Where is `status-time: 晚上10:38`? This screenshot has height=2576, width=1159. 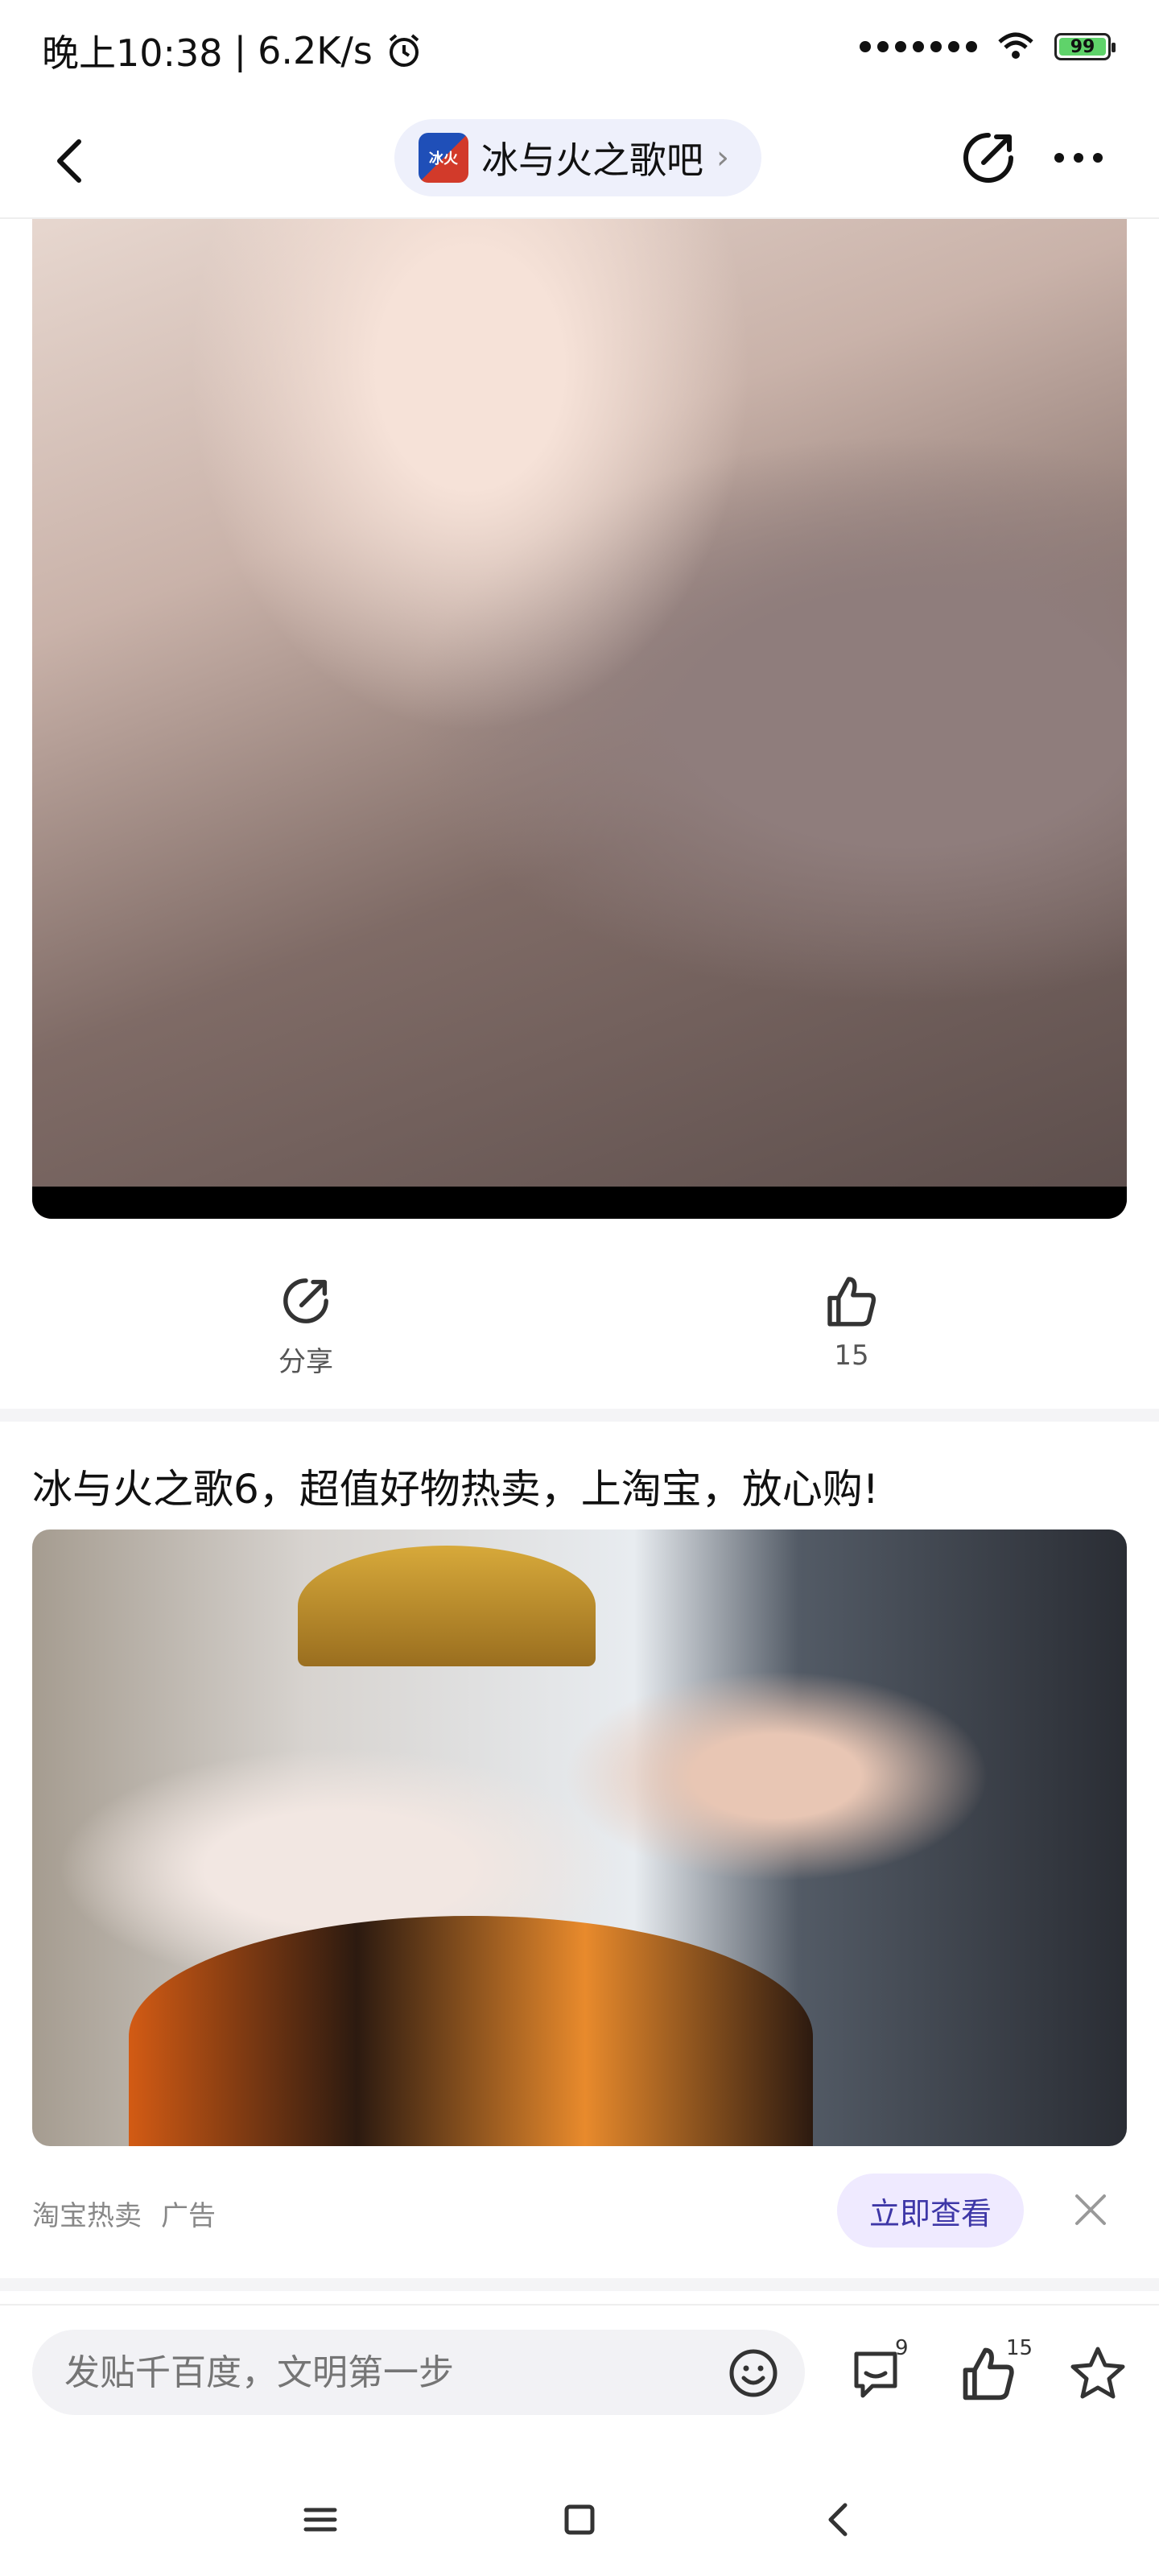
status-time: 晚上10:38 is located at coordinates (132, 53).